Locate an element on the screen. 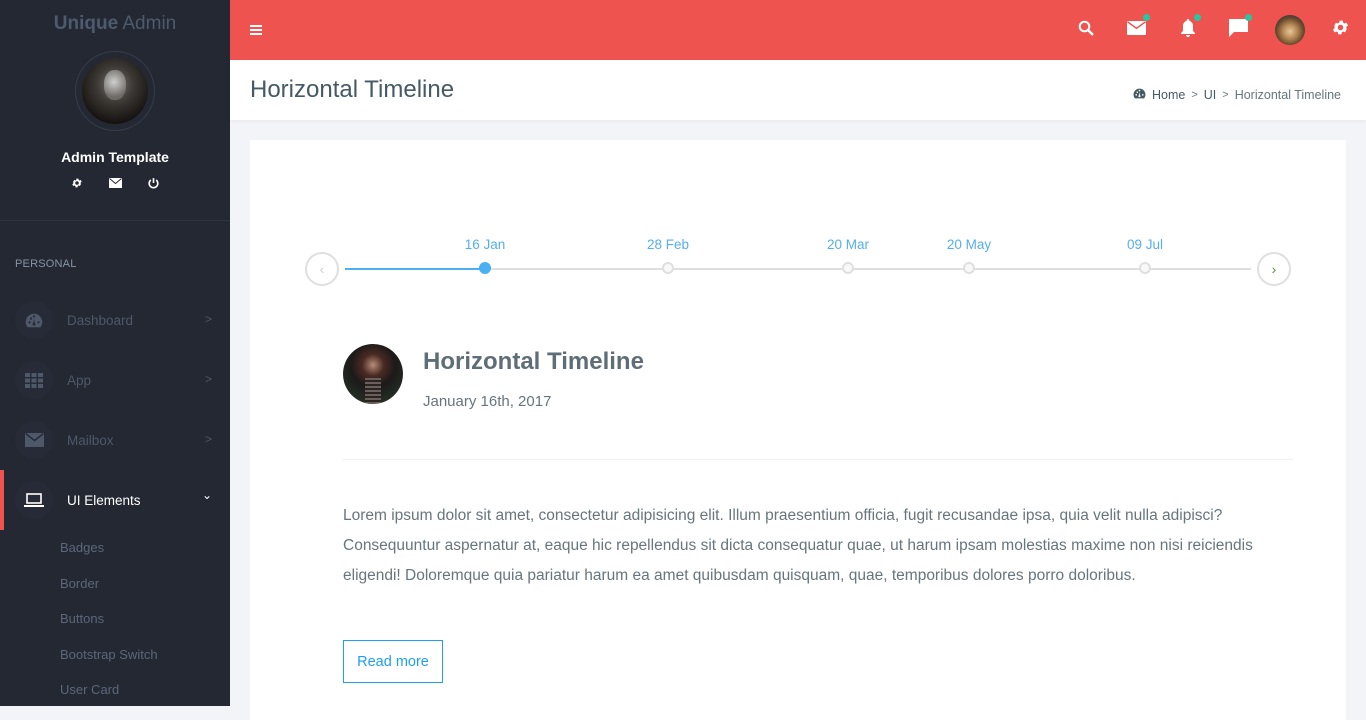 The width and height of the screenshot is (1366, 720). submenu-item-border: Border is located at coordinates (115, 590).